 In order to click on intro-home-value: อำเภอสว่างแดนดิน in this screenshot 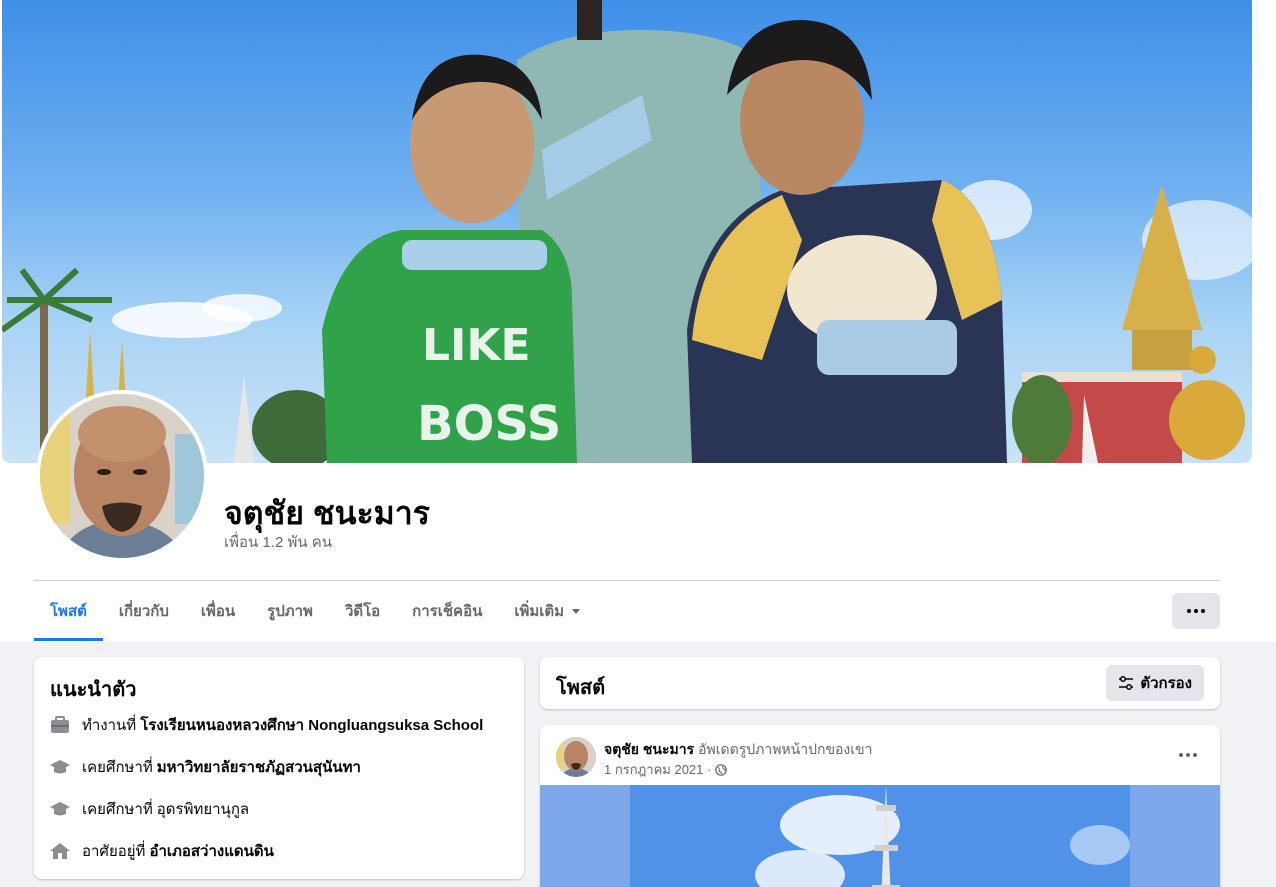, I will do `click(211, 851)`.